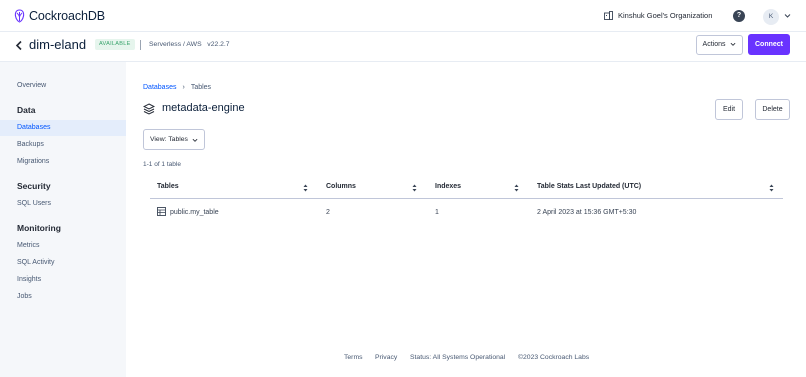 This screenshot has width=806, height=377. I want to click on edit-button: Edit, so click(729, 109).